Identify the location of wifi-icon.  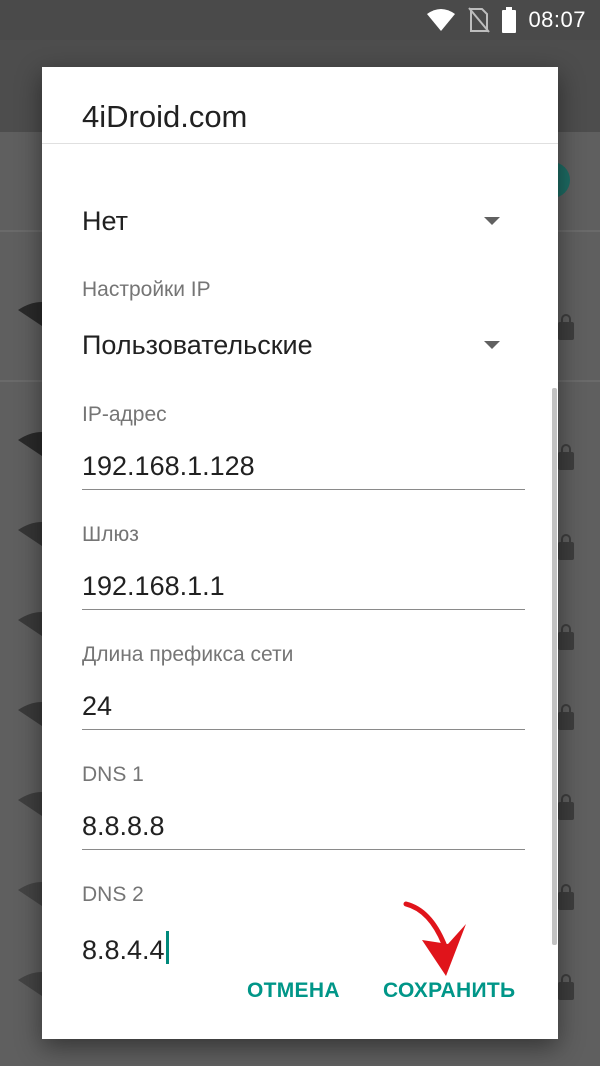
(441, 20).